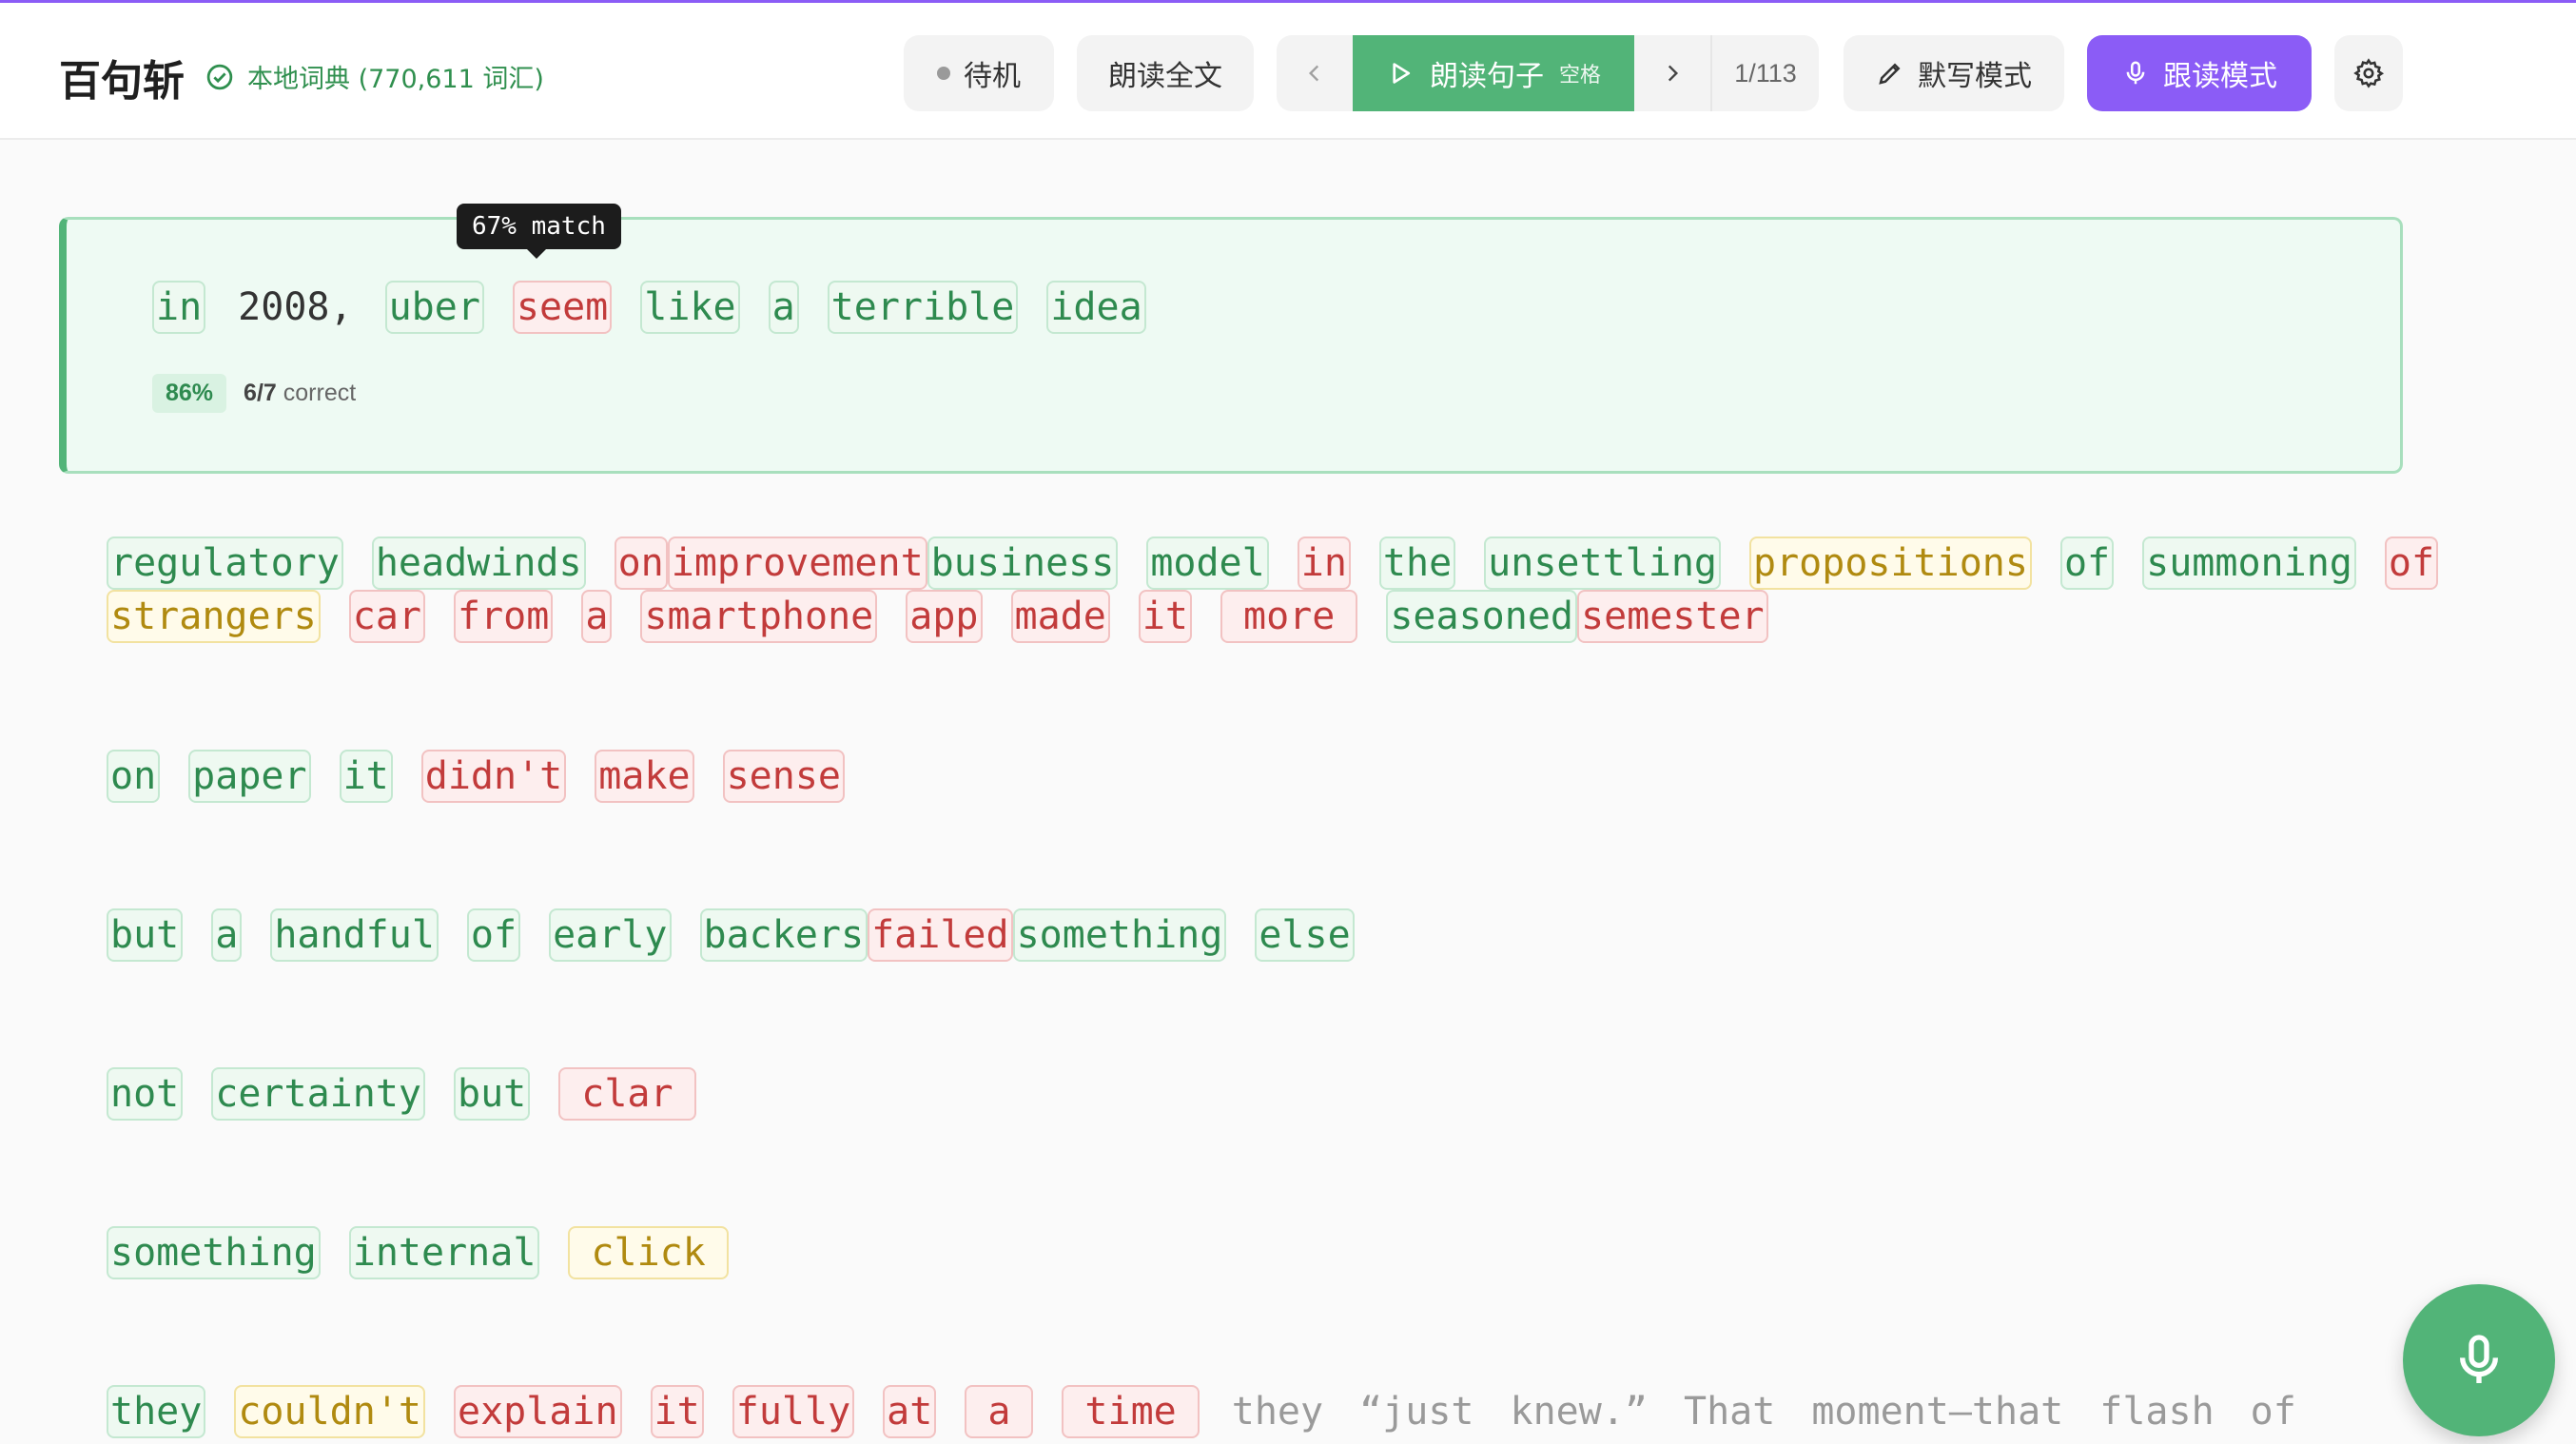 This screenshot has width=2576, height=1444. What do you see at coordinates (784, 776) in the screenshot?
I see `transcript-word: sense` at bounding box center [784, 776].